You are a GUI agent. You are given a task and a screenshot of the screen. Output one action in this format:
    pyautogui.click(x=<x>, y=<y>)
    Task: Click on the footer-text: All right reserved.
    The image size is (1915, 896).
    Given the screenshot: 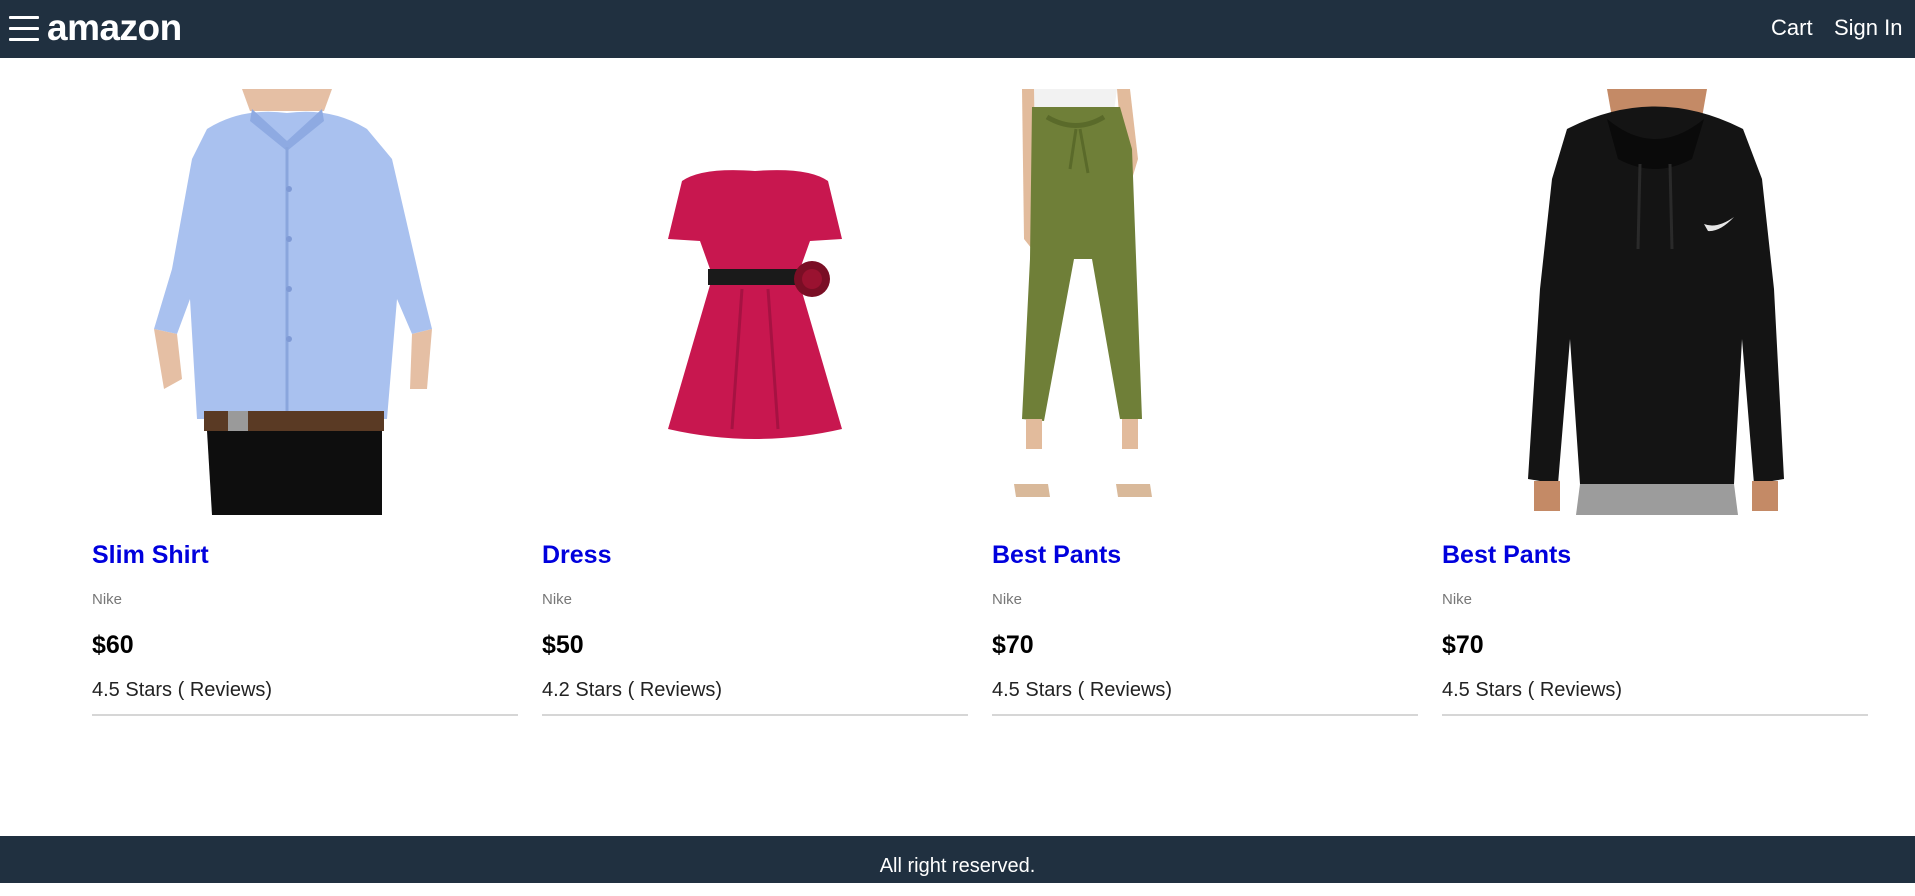 What is the action you would take?
    pyautogui.click(x=957, y=866)
    